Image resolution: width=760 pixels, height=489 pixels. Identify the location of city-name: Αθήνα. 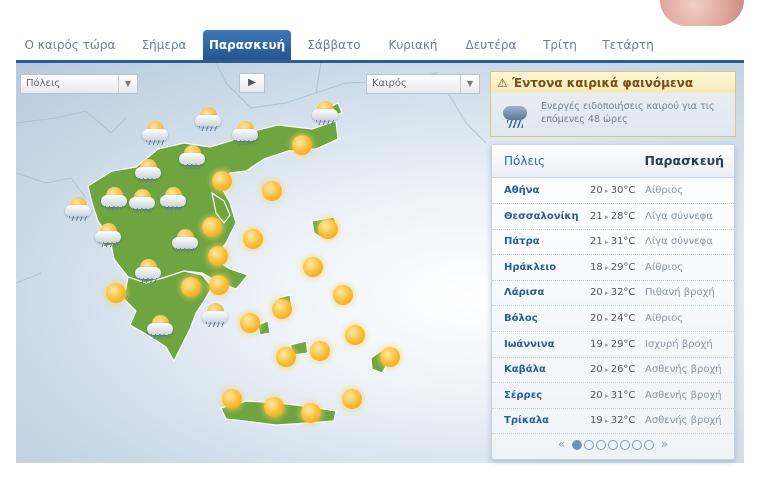
(521, 190).